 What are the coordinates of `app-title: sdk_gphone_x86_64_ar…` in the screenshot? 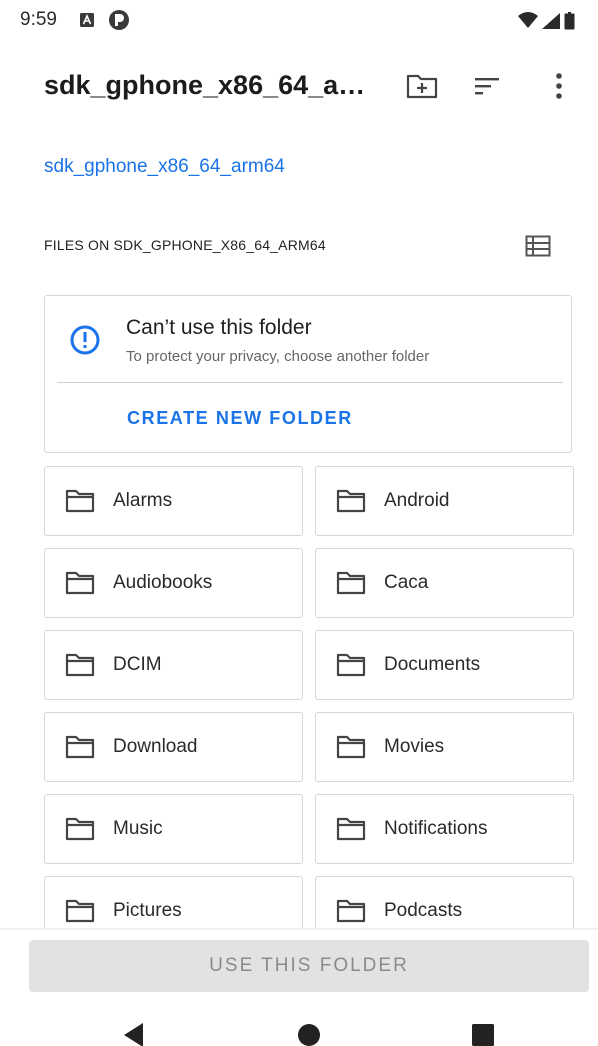 It's located at (209, 85).